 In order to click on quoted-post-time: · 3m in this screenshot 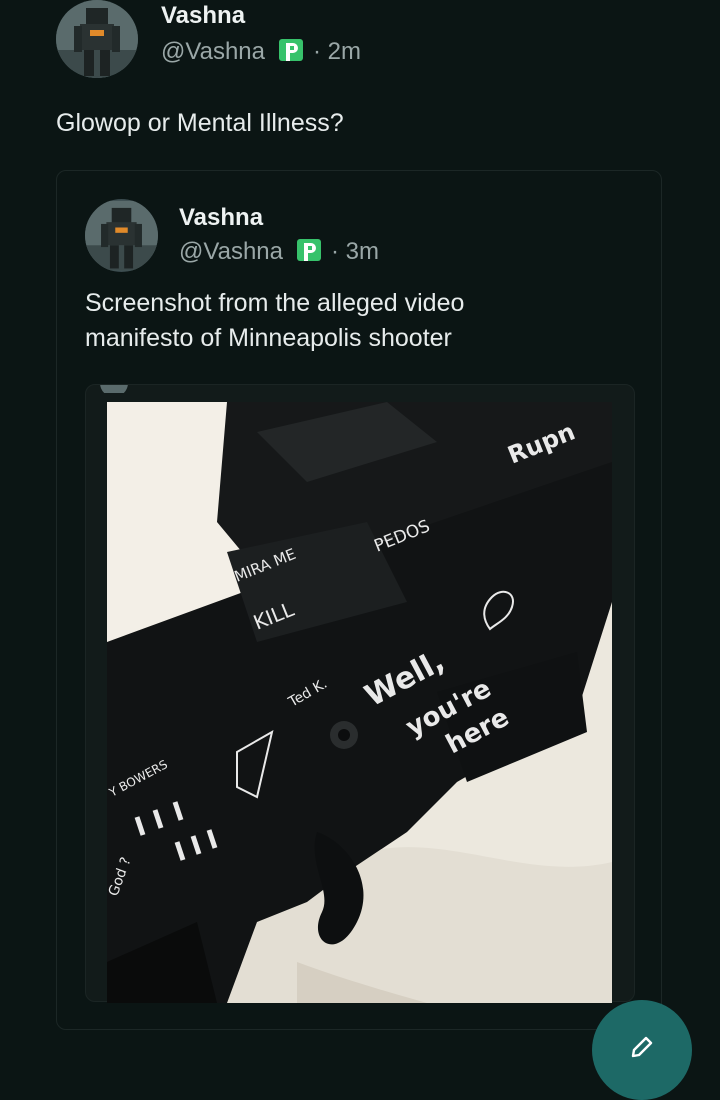, I will do `click(355, 252)`.